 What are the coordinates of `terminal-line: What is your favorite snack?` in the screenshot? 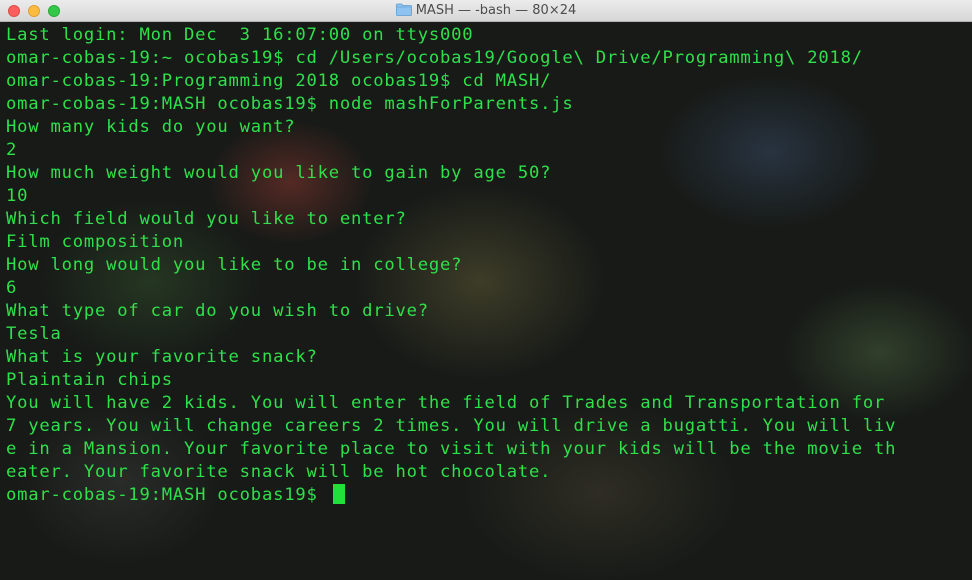 It's located at (162, 357).